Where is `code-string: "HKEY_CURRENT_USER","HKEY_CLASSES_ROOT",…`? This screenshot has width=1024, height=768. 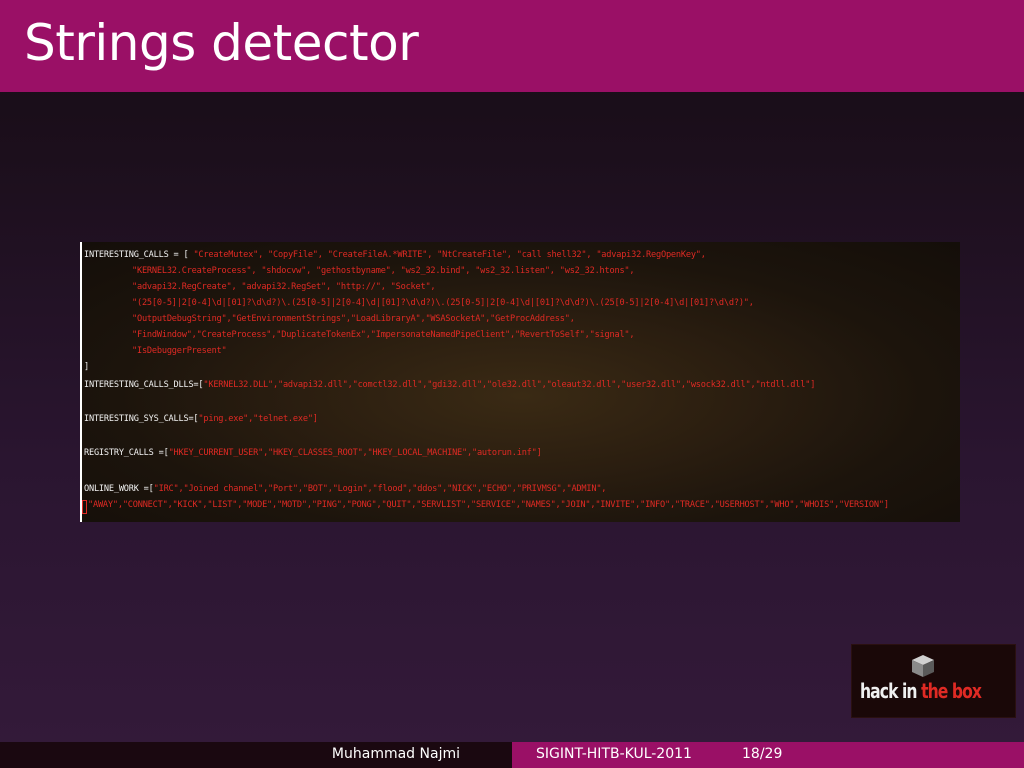
code-string: "HKEY_CURRENT_USER","HKEY_CLASSES_ROOT",… is located at coordinates (355, 453).